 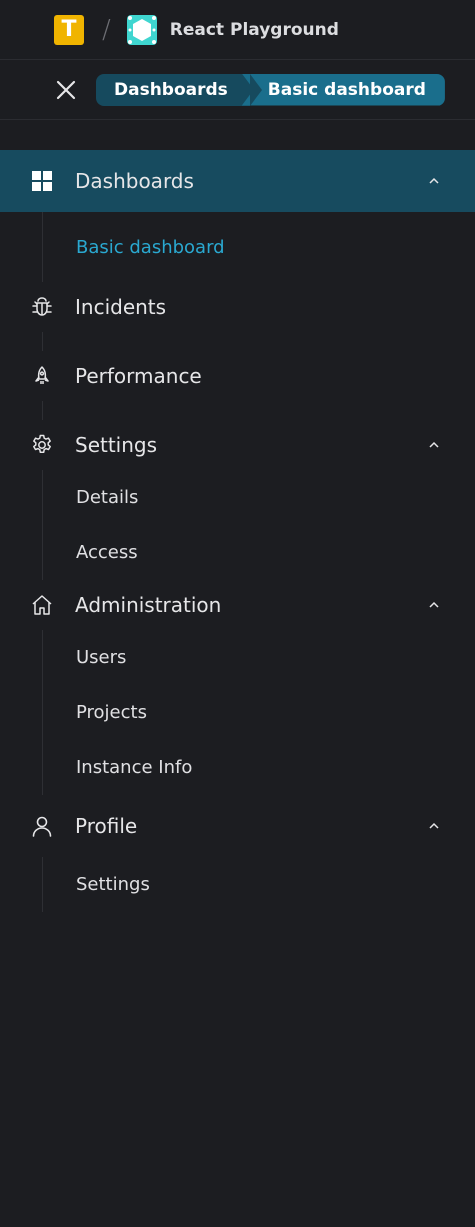 What do you see at coordinates (134, 181) in the screenshot?
I see `sidebar-item-label: Dashboards` at bounding box center [134, 181].